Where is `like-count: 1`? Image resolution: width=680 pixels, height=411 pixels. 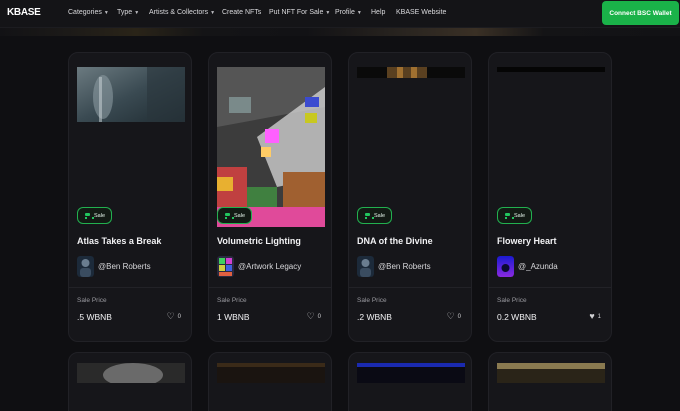
like-count: 1 is located at coordinates (599, 316).